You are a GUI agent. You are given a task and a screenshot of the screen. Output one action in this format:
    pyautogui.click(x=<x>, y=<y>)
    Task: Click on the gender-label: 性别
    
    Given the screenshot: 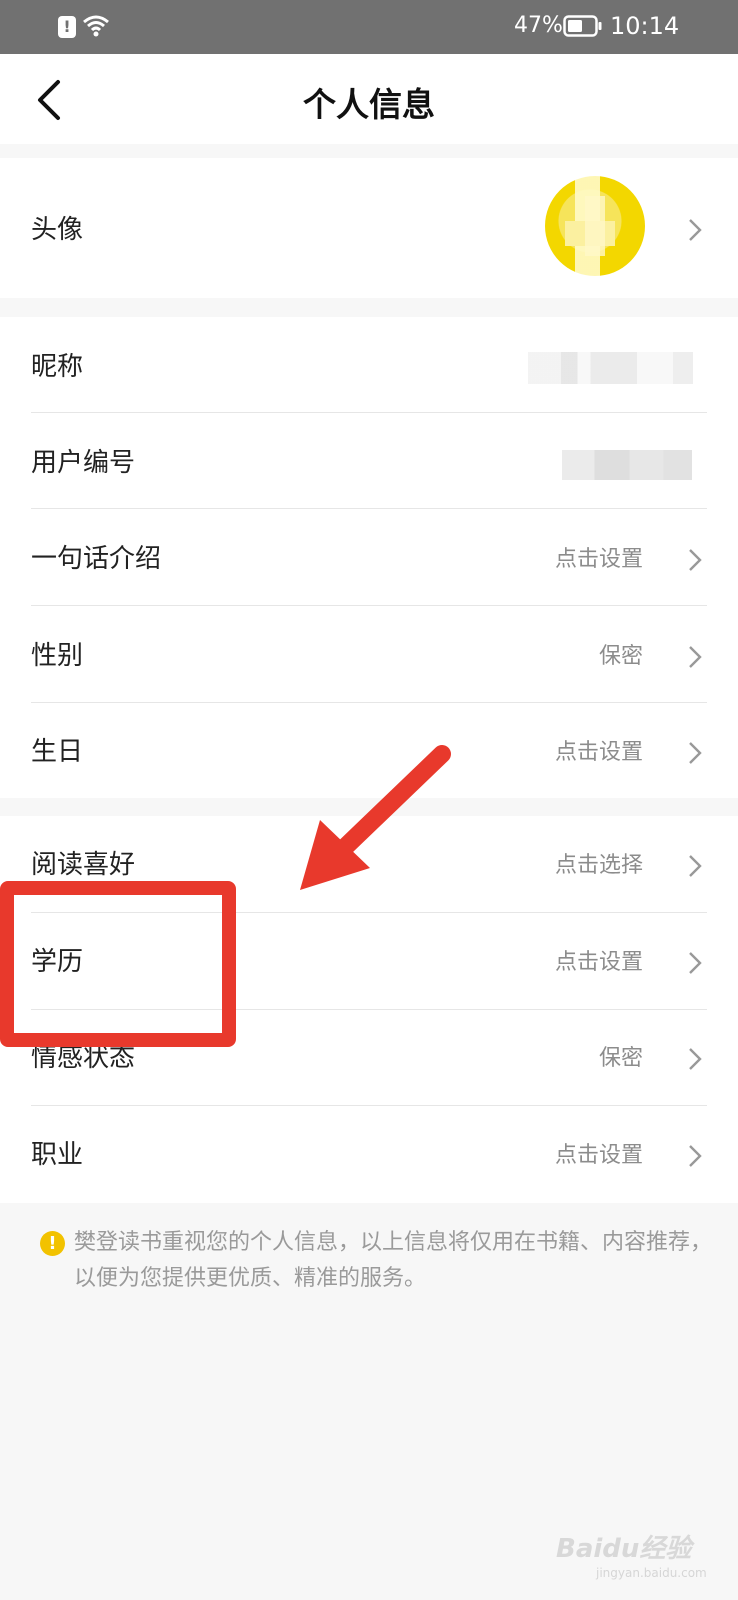 What is the action you would take?
    pyautogui.click(x=57, y=656)
    